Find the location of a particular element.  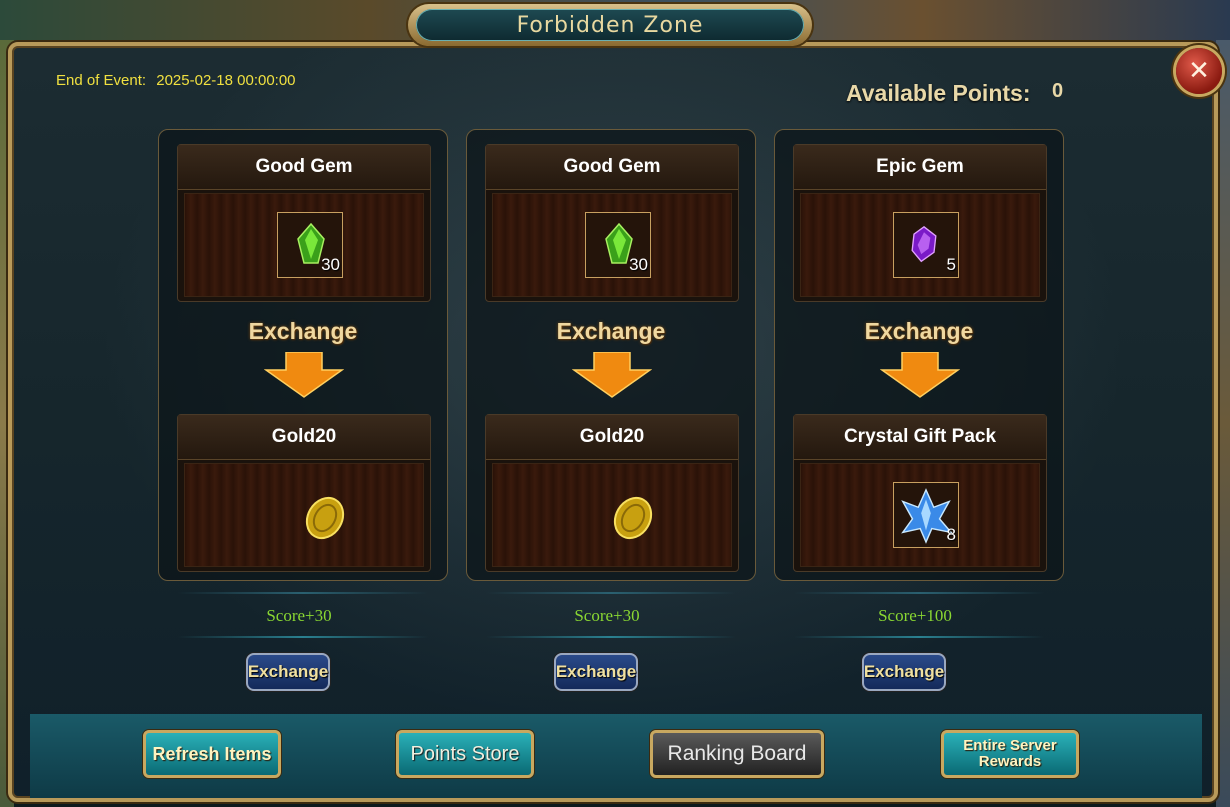

close-icon: ✕ is located at coordinates (1199, 71).